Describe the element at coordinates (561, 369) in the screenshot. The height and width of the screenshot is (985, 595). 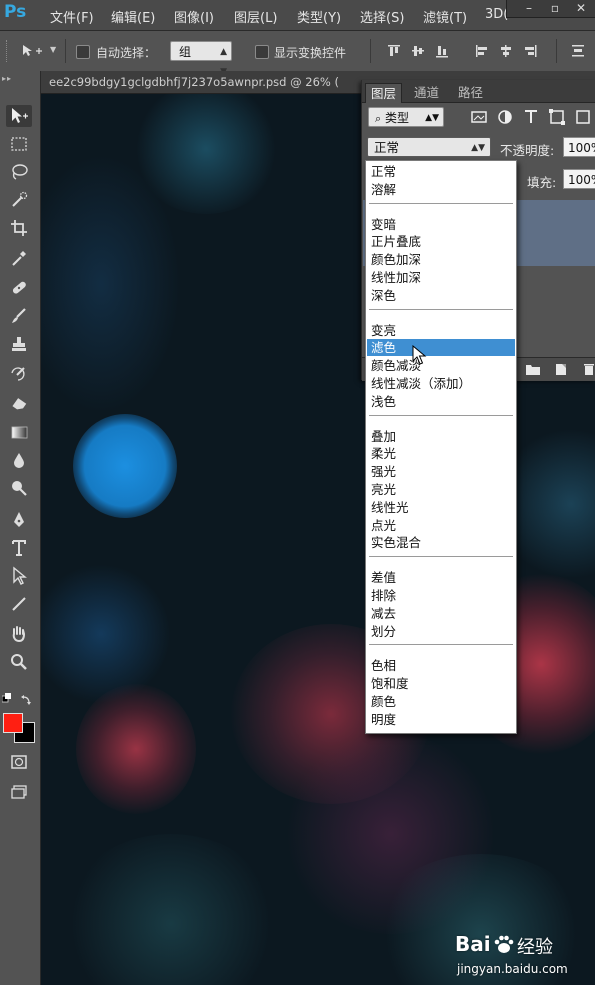
I see `new-layer-icon` at that location.